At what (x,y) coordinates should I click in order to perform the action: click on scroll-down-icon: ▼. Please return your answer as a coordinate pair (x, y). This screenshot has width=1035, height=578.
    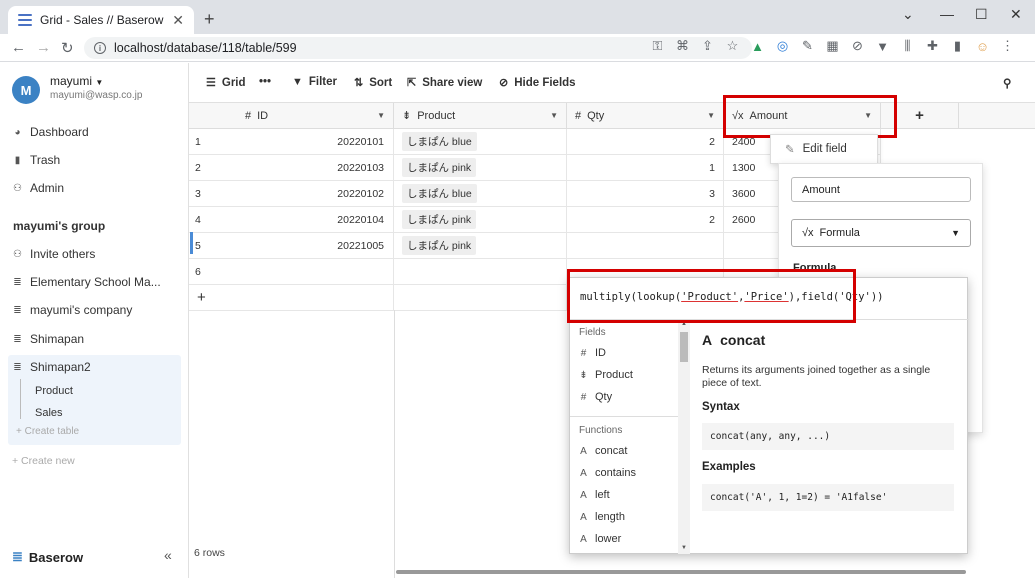
    Looking at the image, I should click on (684, 548).